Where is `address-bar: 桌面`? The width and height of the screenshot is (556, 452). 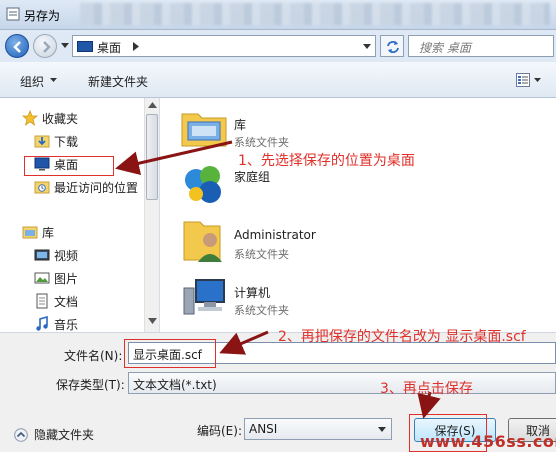 address-bar: 桌面 is located at coordinates (224, 46).